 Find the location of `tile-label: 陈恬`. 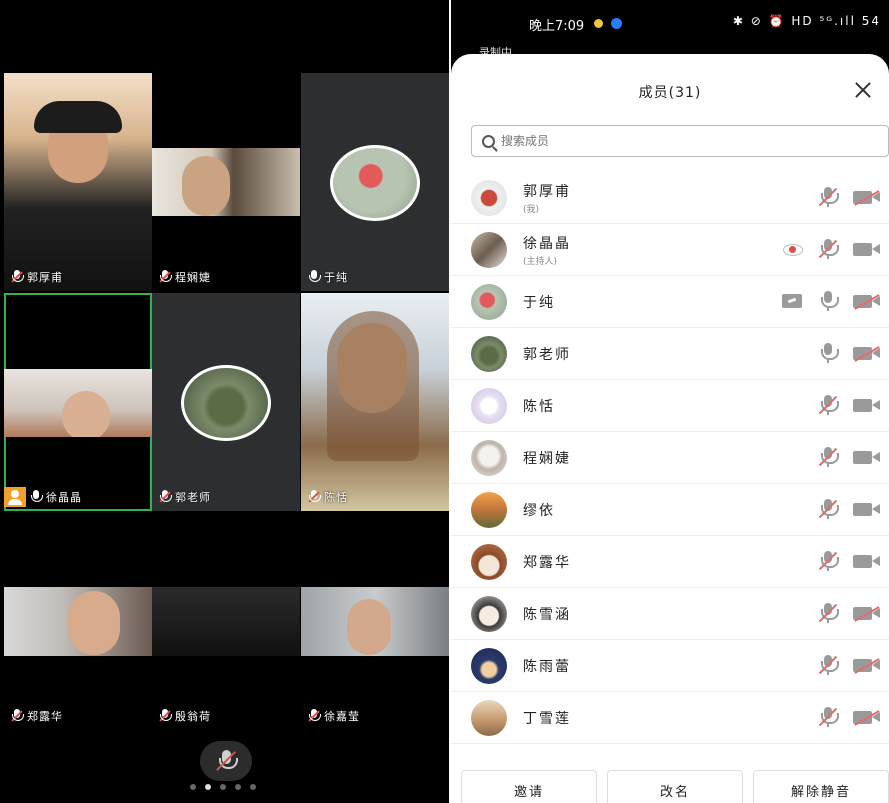

tile-label: 陈恬 is located at coordinates (328, 497).